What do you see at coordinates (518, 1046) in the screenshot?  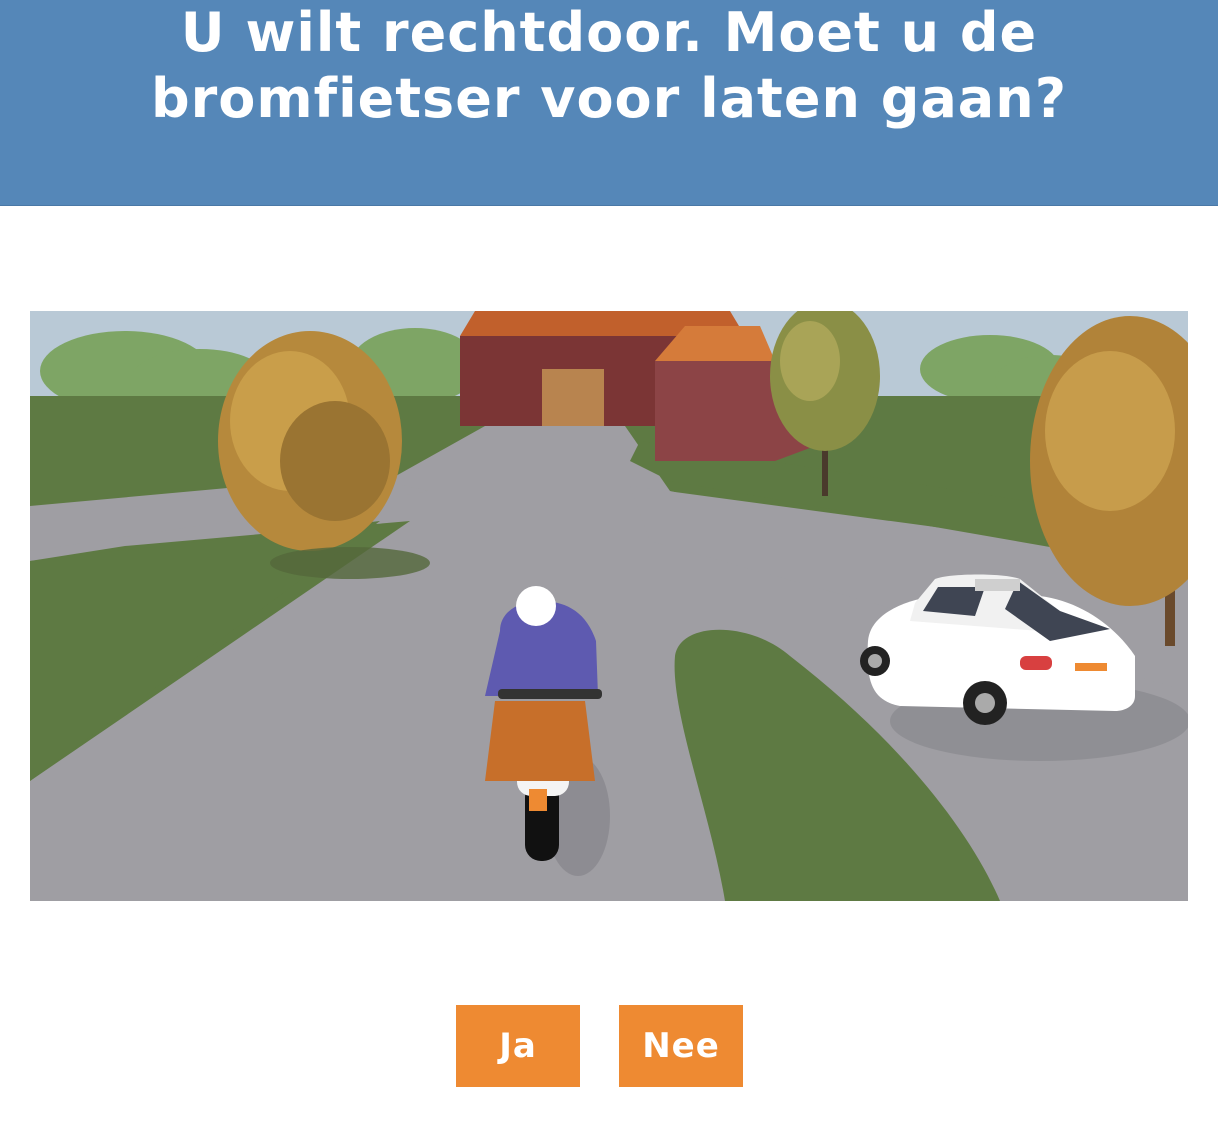 I see `yes-answer-button: Ja` at bounding box center [518, 1046].